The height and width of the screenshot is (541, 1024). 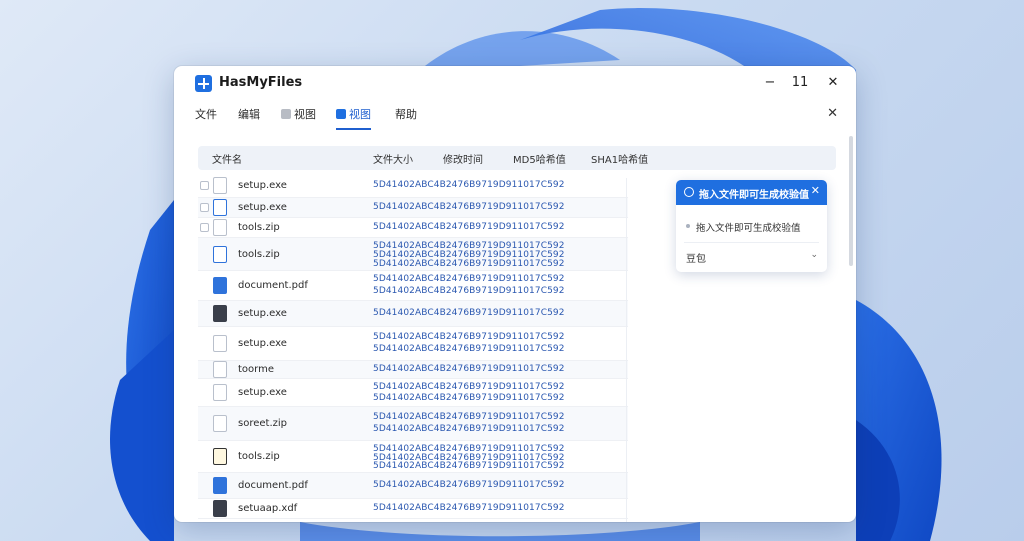 I want to click on column-header-md5: MD5哈希值, so click(x=539, y=158).